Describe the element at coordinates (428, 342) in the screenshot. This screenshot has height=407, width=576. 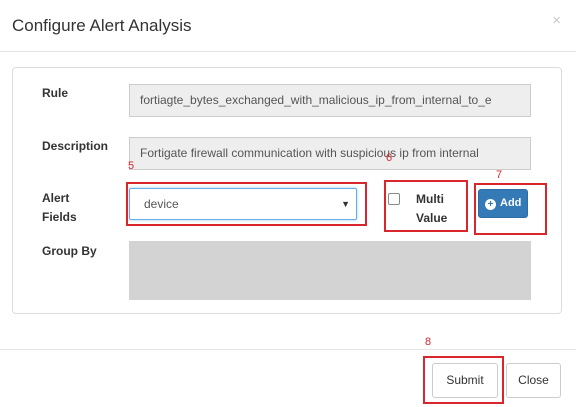
I see `annotation-number-8: 8` at that location.